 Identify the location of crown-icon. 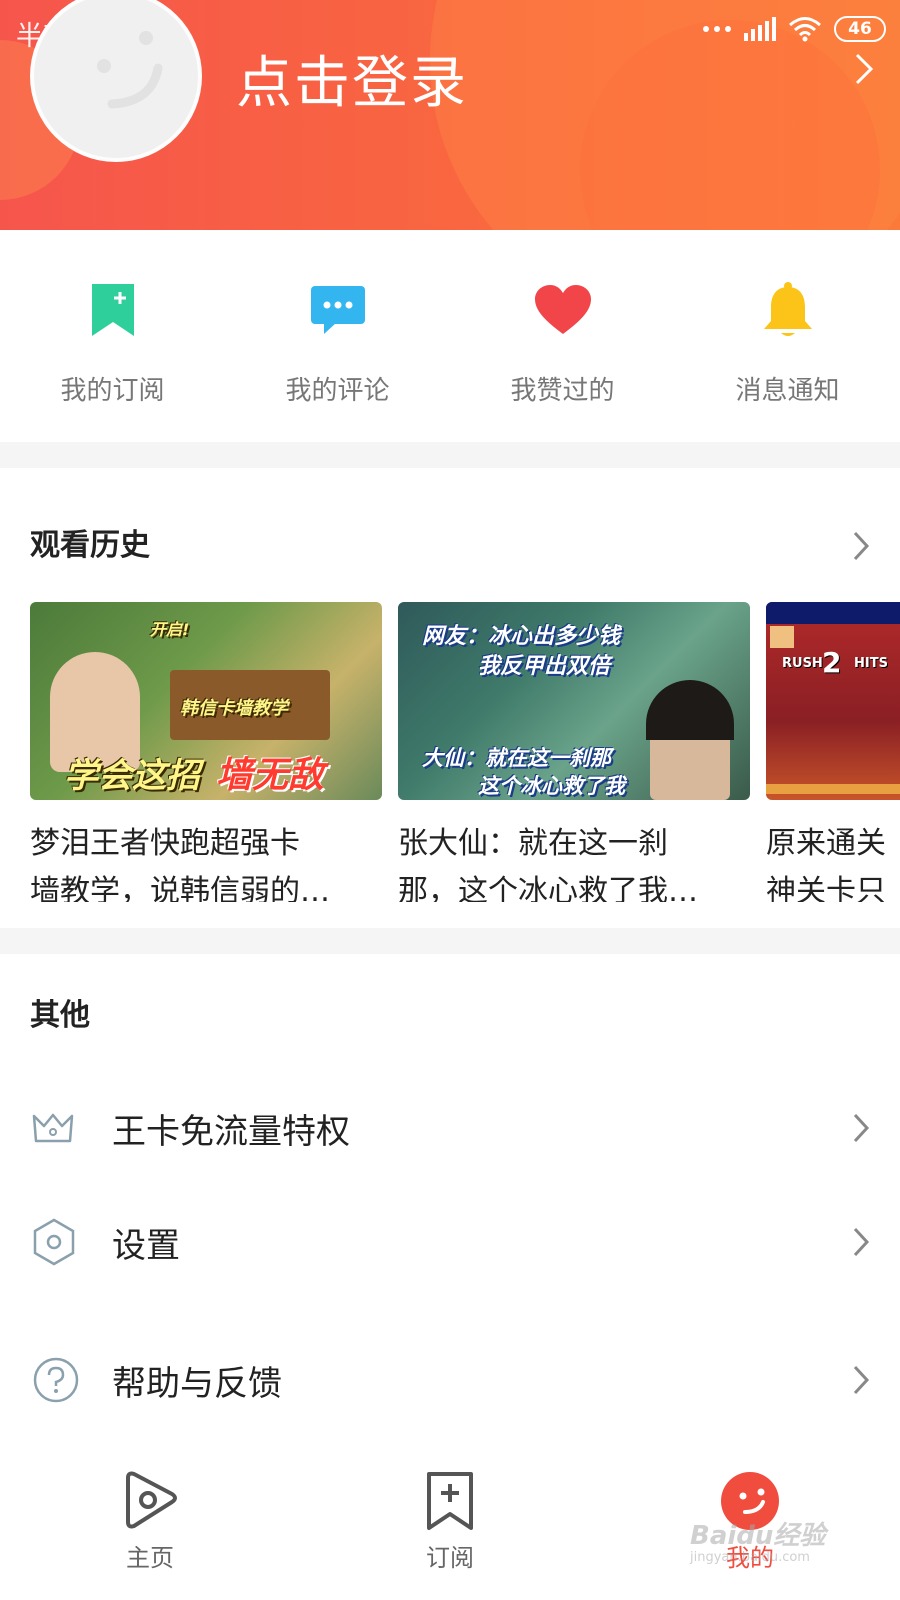
(53, 1128).